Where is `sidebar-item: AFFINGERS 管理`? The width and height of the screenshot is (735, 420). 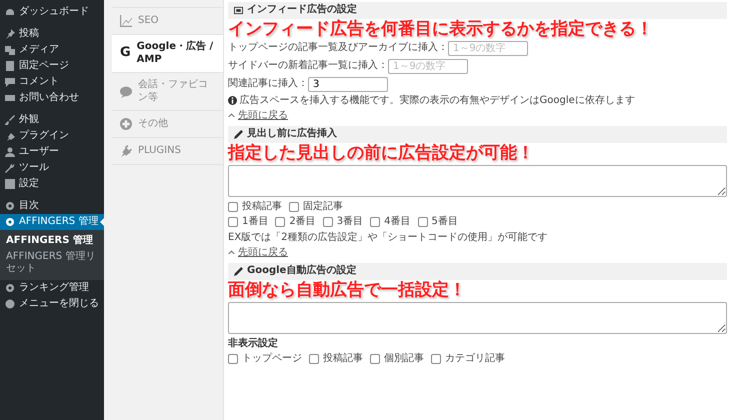
sidebar-item: AFFINGERS 管理 is located at coordinates (52, 222).